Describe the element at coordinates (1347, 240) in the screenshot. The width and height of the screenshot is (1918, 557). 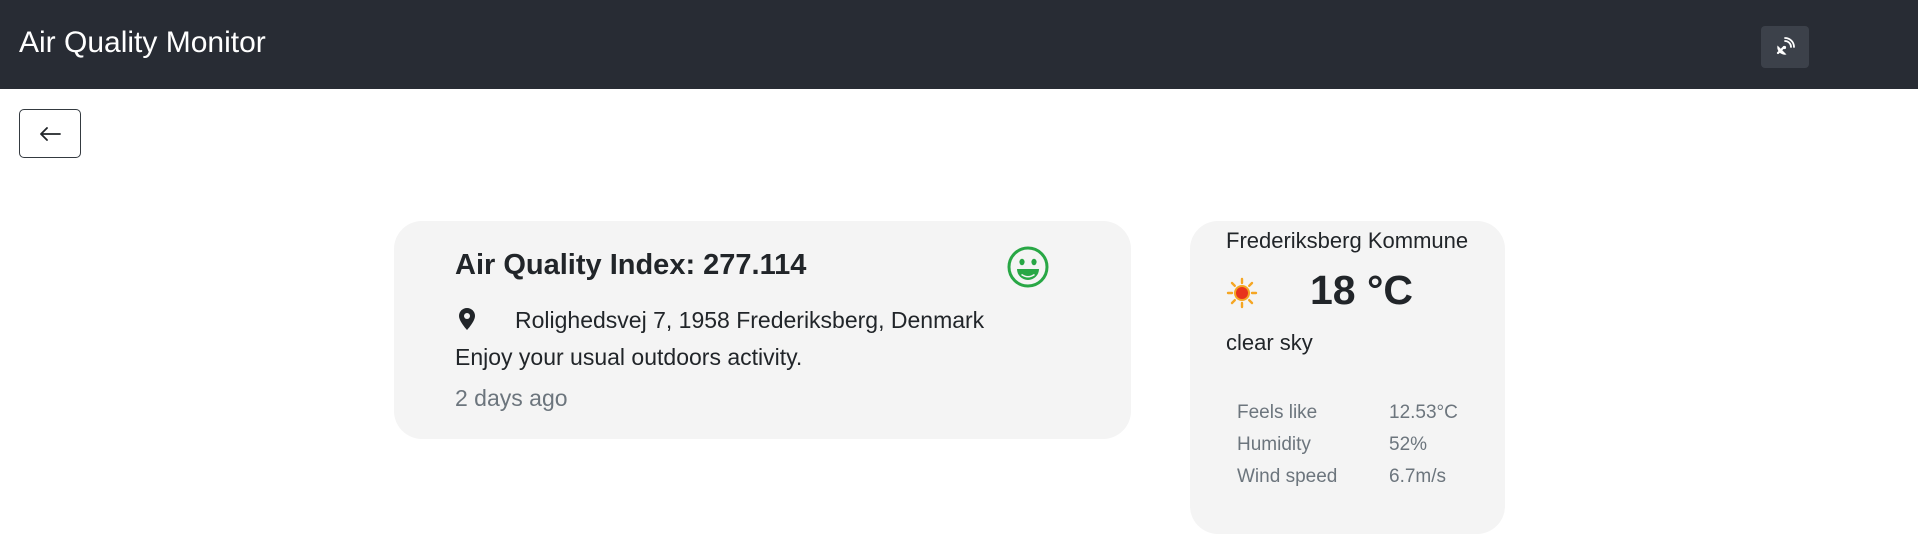
I see `weather-city: Frederiksberg Kommune` at that location.